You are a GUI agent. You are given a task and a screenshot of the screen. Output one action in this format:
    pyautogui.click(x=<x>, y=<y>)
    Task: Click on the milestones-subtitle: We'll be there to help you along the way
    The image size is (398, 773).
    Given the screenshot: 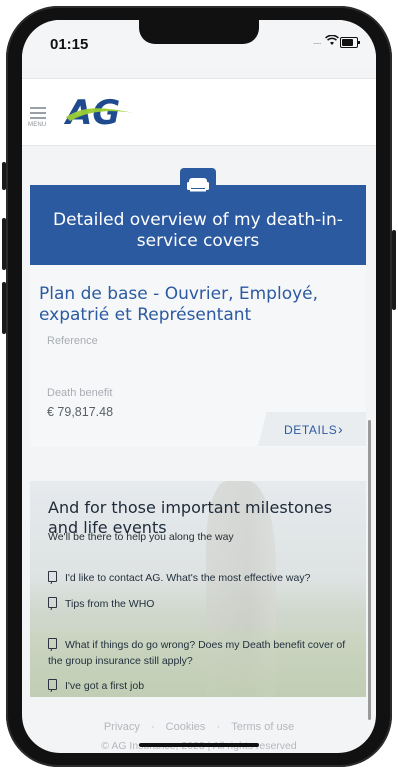 What is the action you would take?
    pyautogui.click(x=141, y=537)
    